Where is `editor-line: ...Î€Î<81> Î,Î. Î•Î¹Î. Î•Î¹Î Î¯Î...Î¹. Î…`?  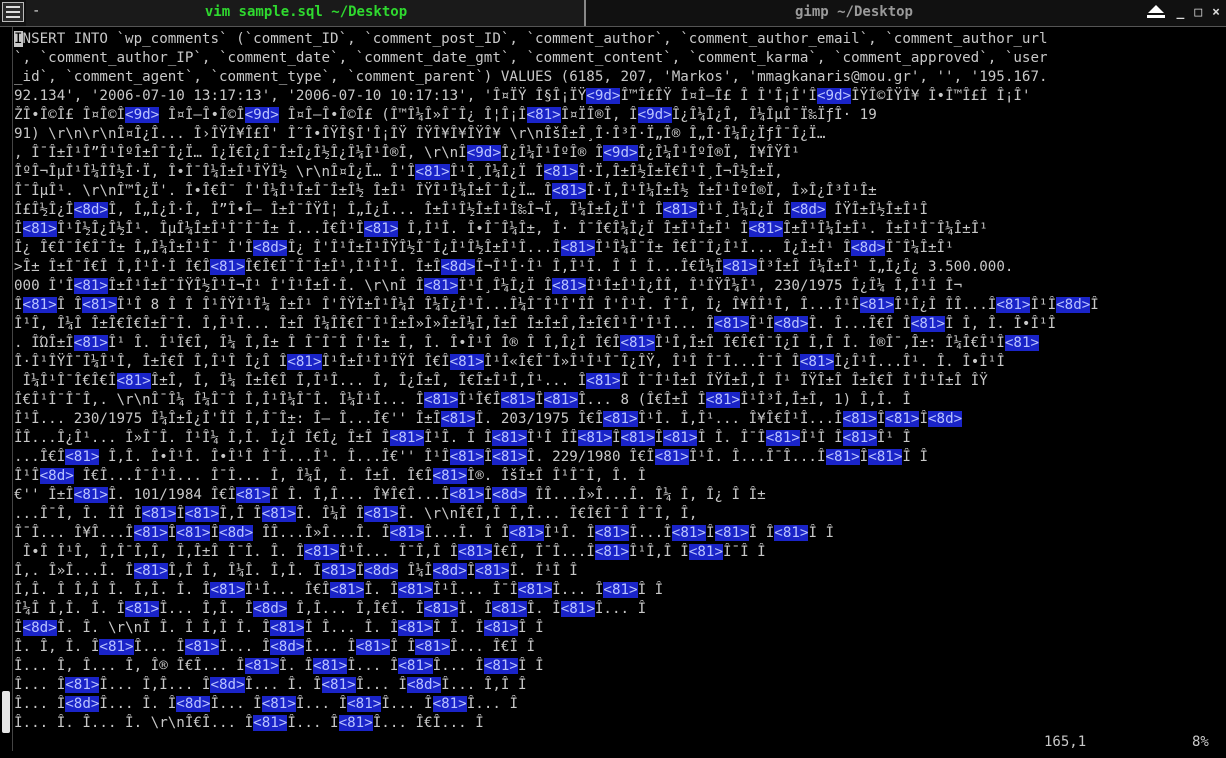 editor-line: ...Î€Î<81> Î,Î. Î•Î¹Î. Î•Î¹Î Î¯Î...Î¹. Î… is located at coordinates (471, 457).